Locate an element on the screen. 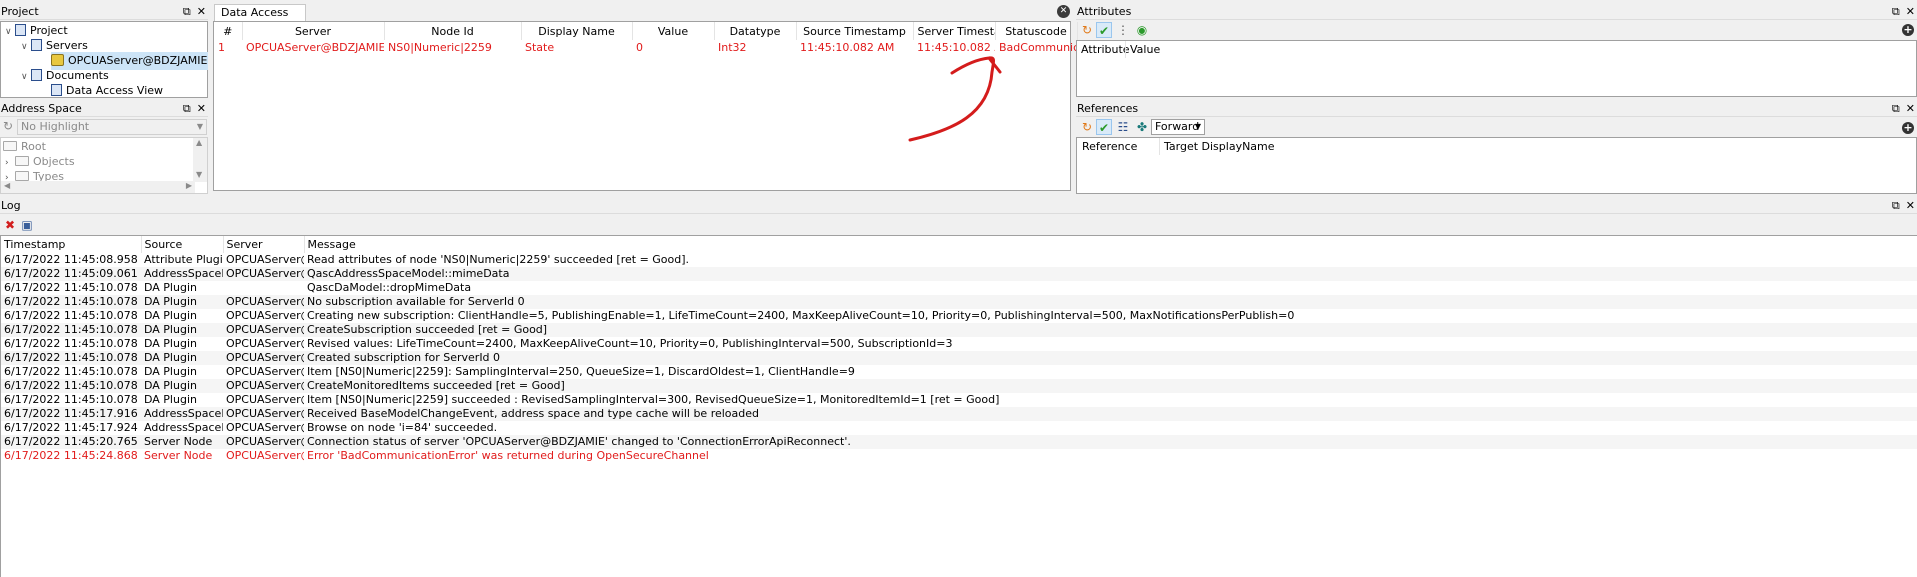 Image resolution: width=1917 pixels, height=577 pixels. log-title: Log is located at coordinates (11, 205).